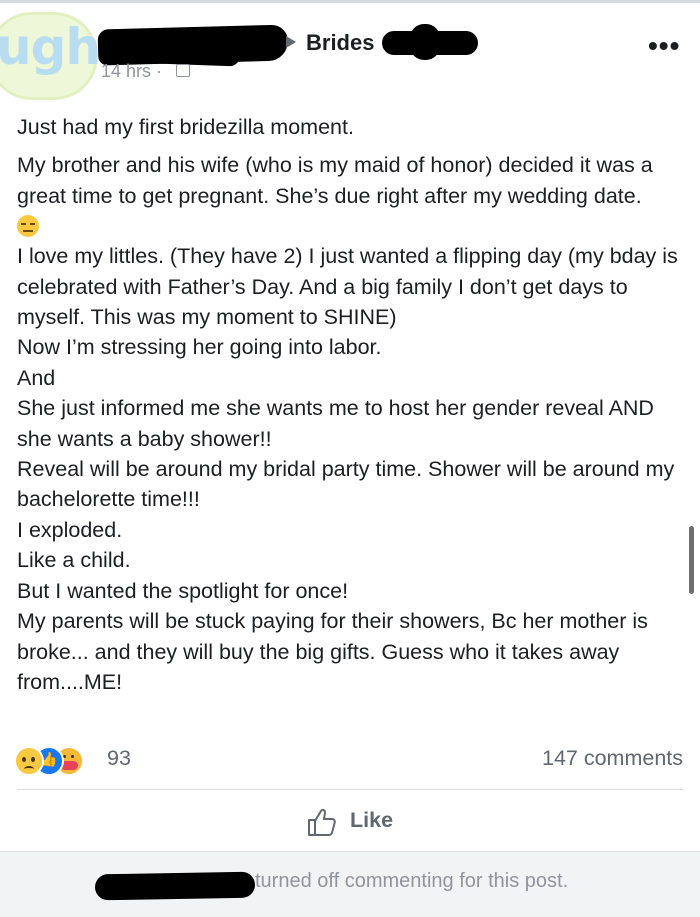  Describe the element at coordinates (29, 761) in the screenshot. I see `sad-reaction-icon` at that location.